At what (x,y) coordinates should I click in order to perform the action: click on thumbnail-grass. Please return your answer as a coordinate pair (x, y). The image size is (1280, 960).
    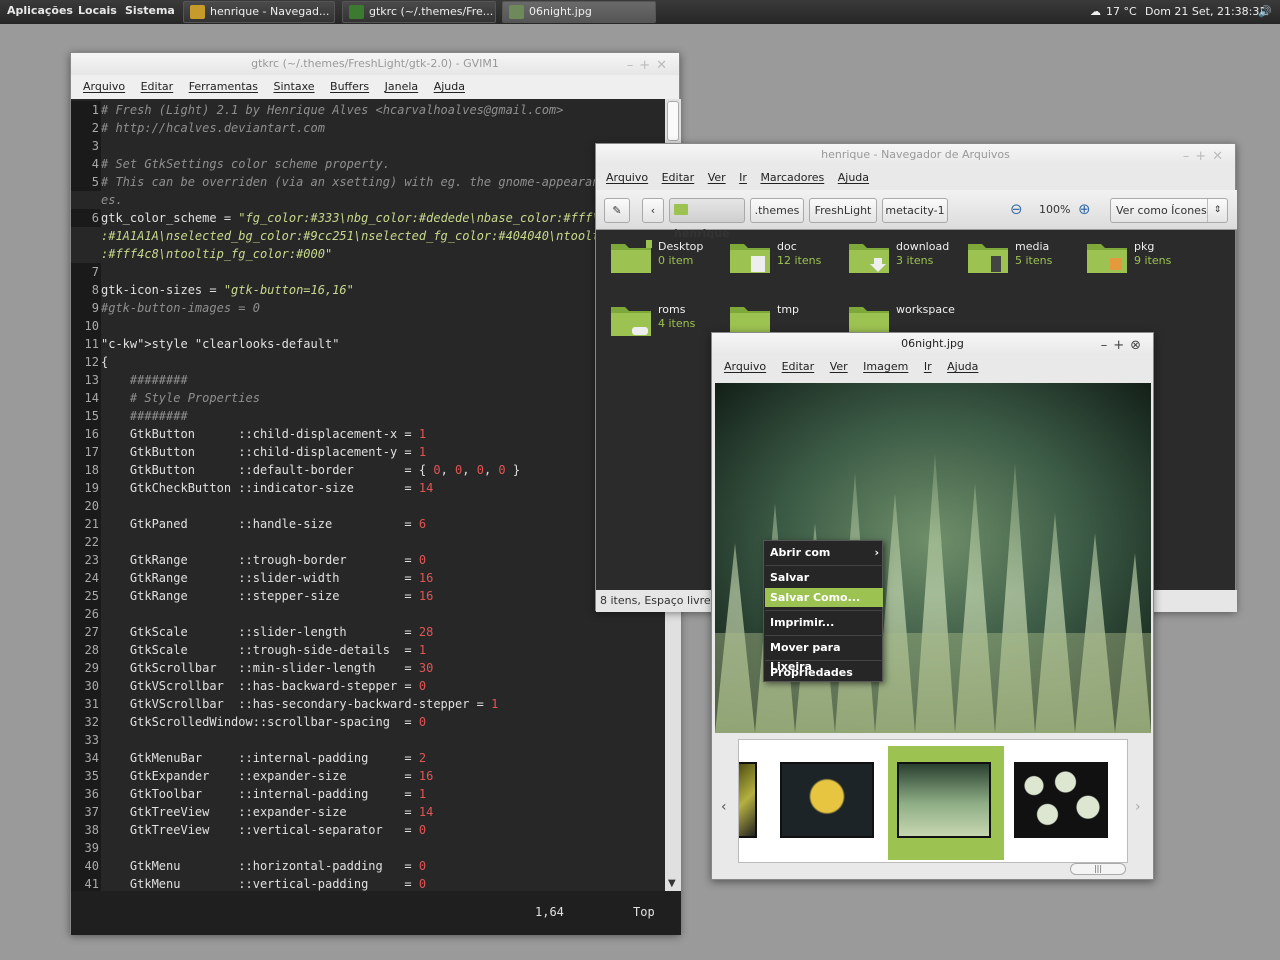
    Looking at the image, I should click on (944, 800).